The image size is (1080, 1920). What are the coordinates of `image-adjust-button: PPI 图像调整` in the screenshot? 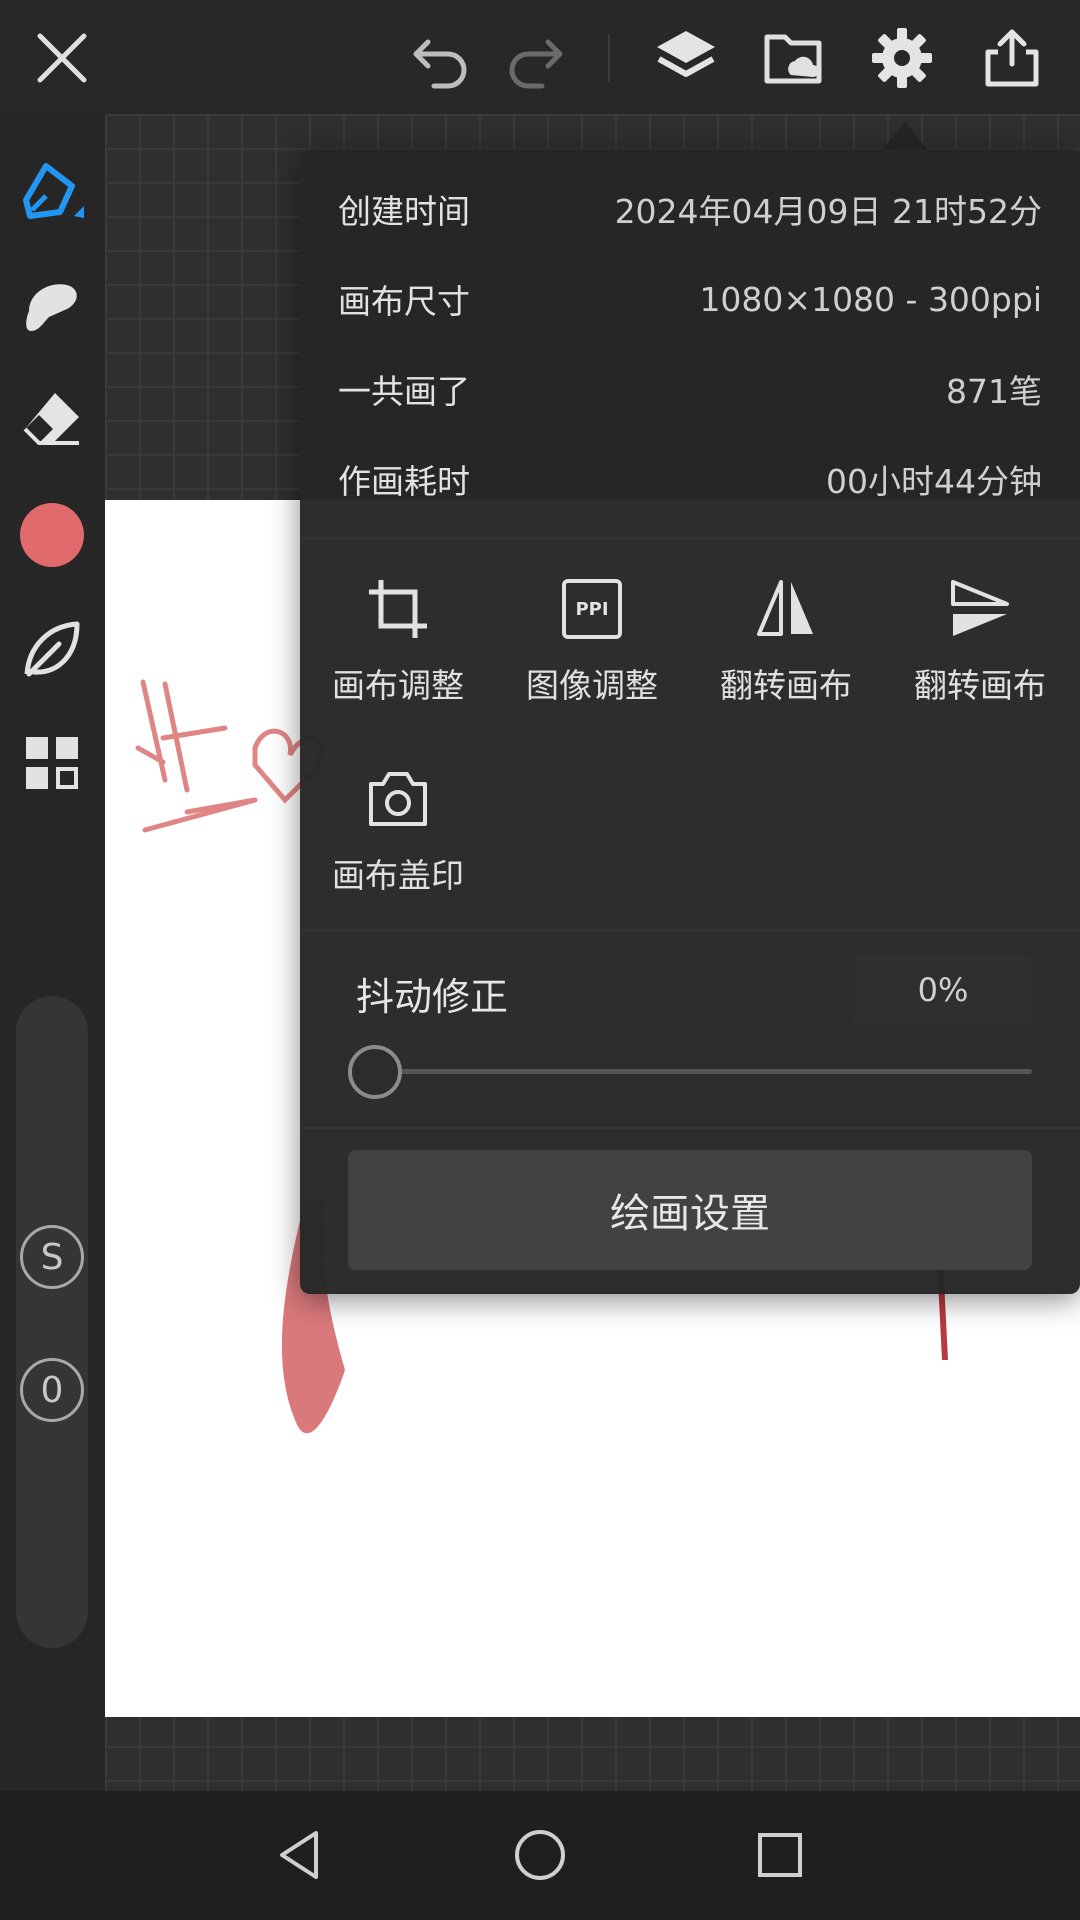 It's located at (592, 649).